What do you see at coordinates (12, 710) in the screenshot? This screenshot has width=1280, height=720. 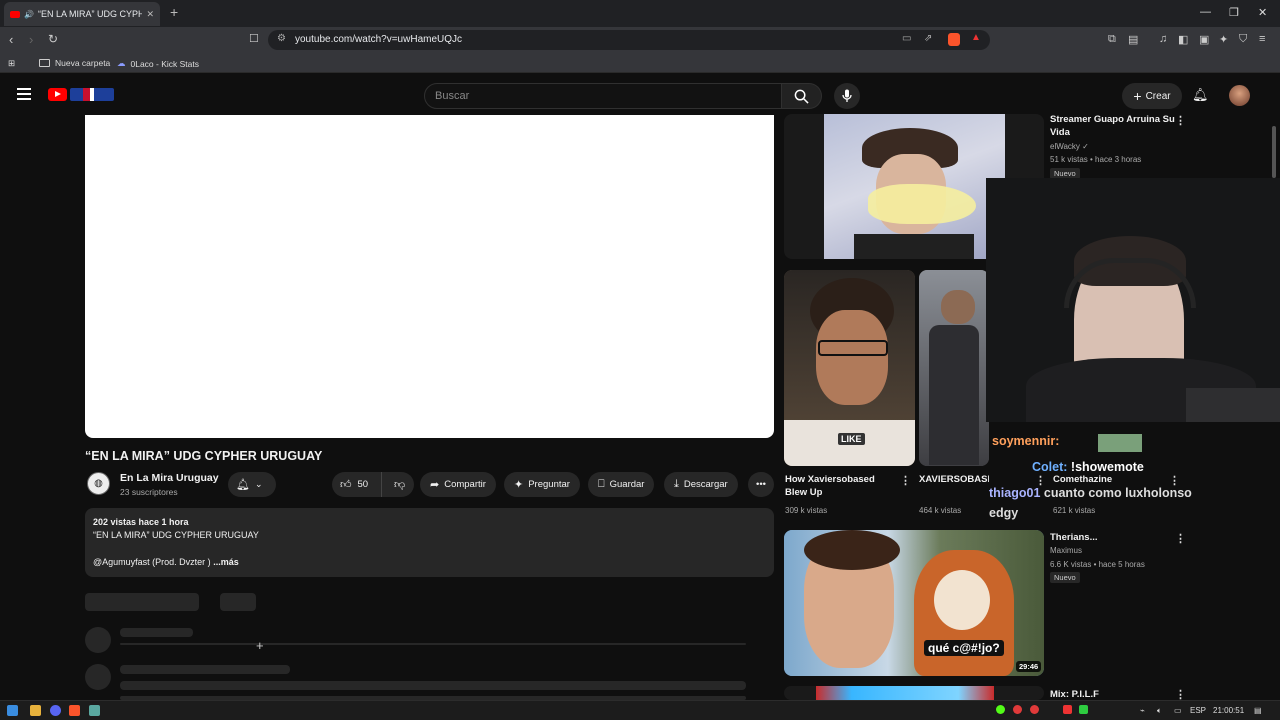 I see `windows-start-icon` at bounding box center [12, 710].